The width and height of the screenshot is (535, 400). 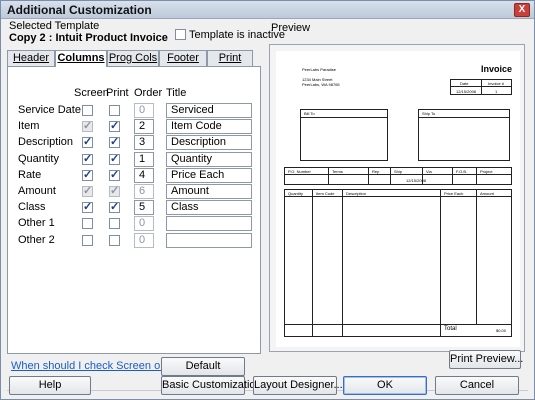 What do you see at coordinates (91, 93) in the screenshot?
I see `col-header-screen: Screen` at bounding box center [91, 93].